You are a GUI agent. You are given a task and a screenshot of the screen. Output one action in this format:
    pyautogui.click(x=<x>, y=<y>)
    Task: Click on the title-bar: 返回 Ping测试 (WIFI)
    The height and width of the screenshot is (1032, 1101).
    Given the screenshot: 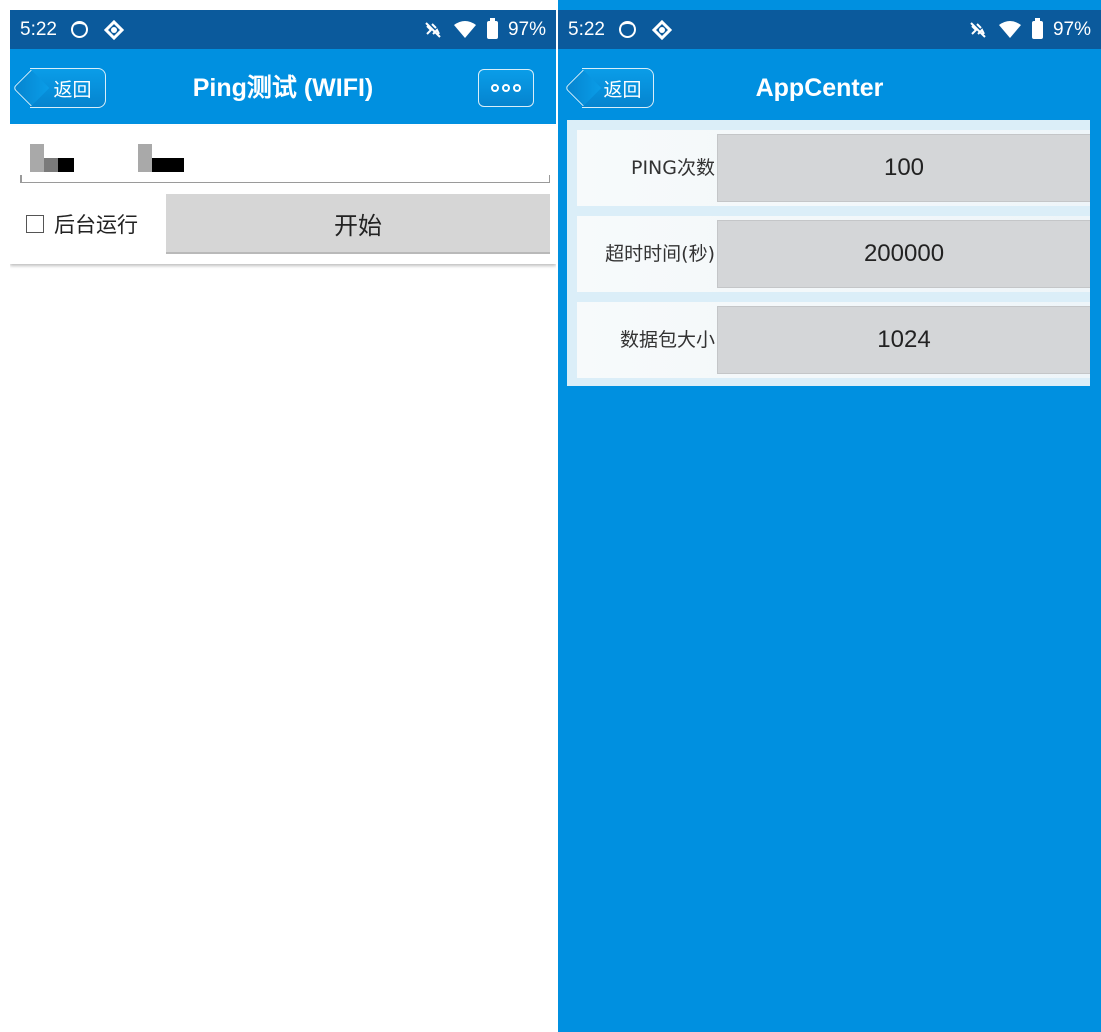 What is the action you would take?
    pyautogui.click(x=283, y=86)
    